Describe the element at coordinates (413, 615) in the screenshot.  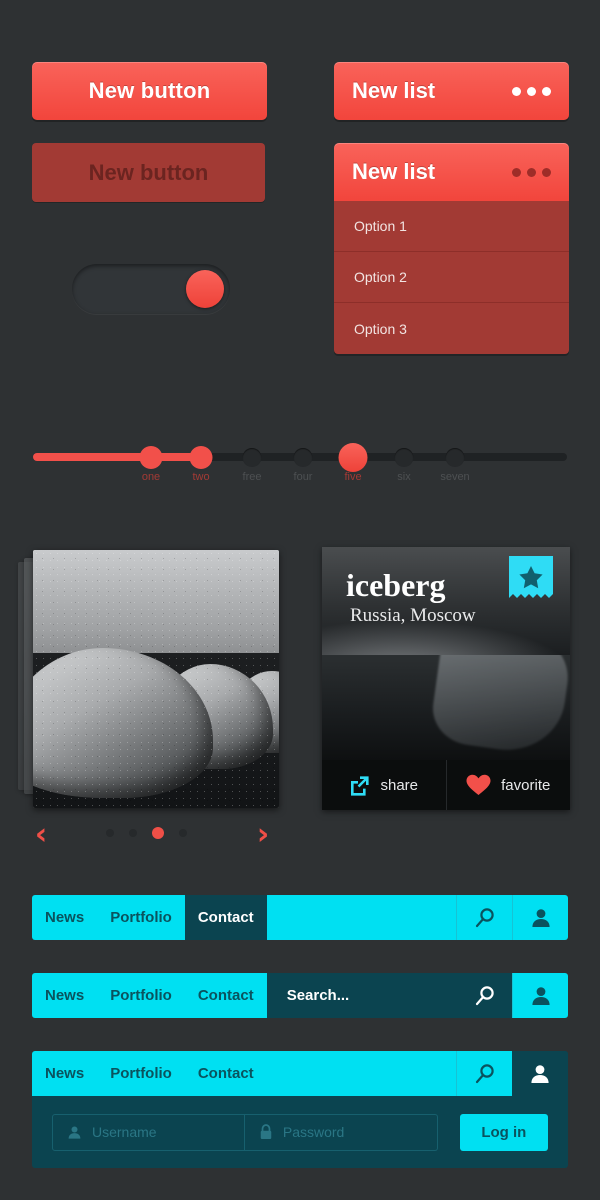
I see `iceberg-card-subtitle: Russia, Moscow` at that location.